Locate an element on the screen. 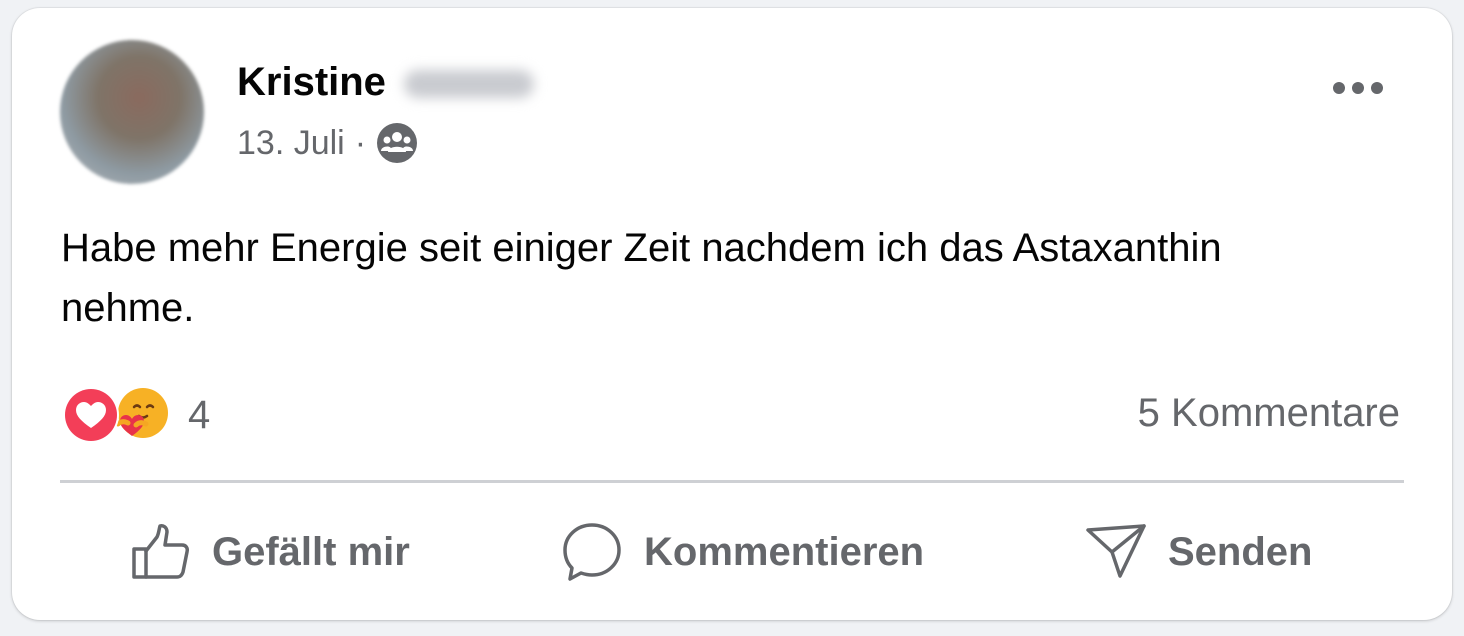  post-author: Kristine is located at coordinates (385, 82).